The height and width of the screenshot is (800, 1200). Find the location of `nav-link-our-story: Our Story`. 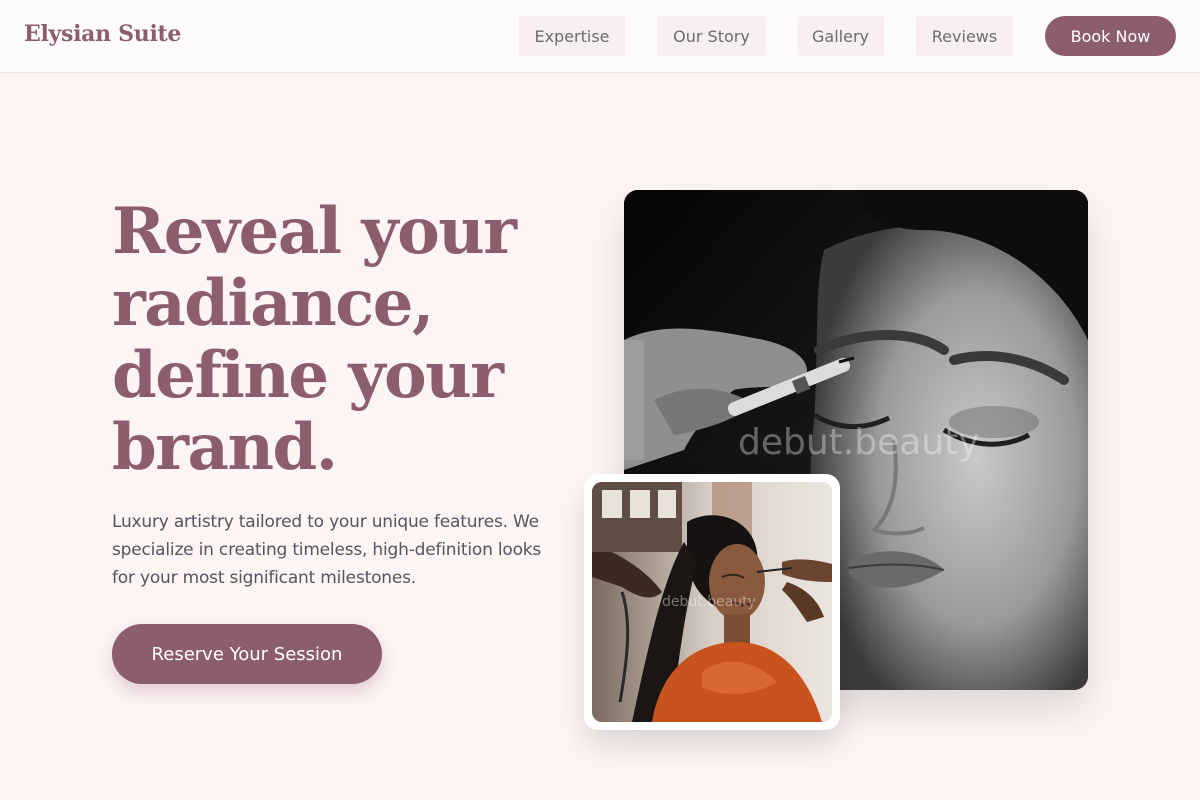

nav-link-our-story: Our Story is located at coordinates (711, 36).